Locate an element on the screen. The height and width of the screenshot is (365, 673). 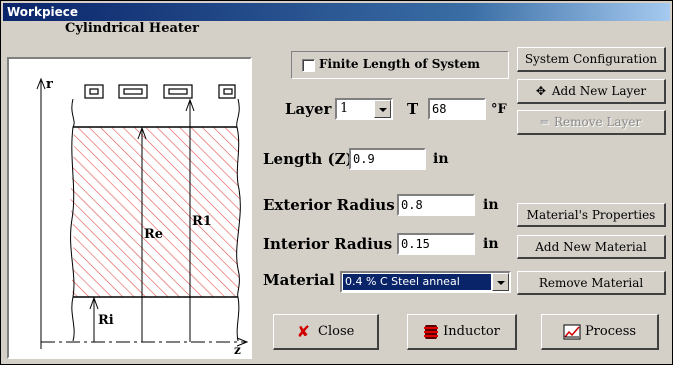
exterior-radius-input: 0.8 is located at coordinates (436, 205).